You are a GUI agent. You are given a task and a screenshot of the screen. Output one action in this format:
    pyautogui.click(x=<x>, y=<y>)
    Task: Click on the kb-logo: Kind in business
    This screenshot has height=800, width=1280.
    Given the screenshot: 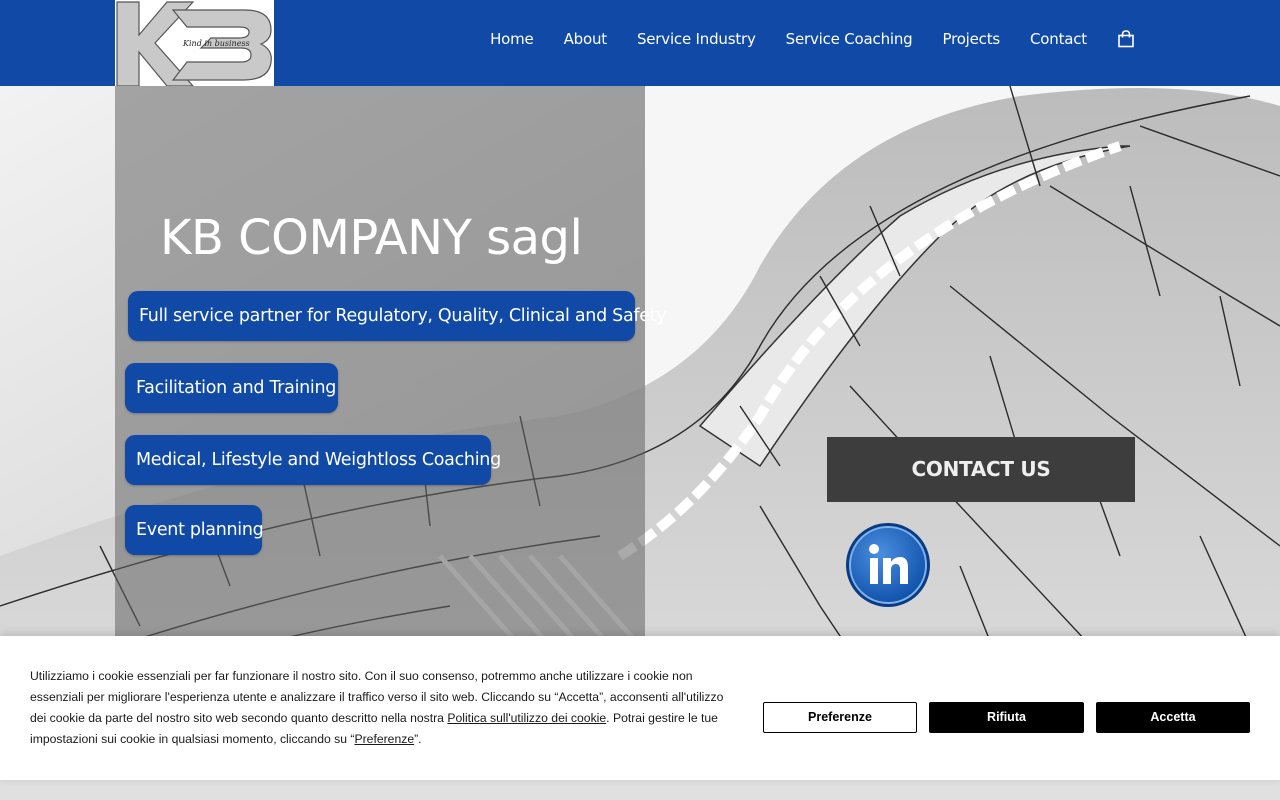 What is the action you would take?
    pyautogui.click(x=194, y=43)
    